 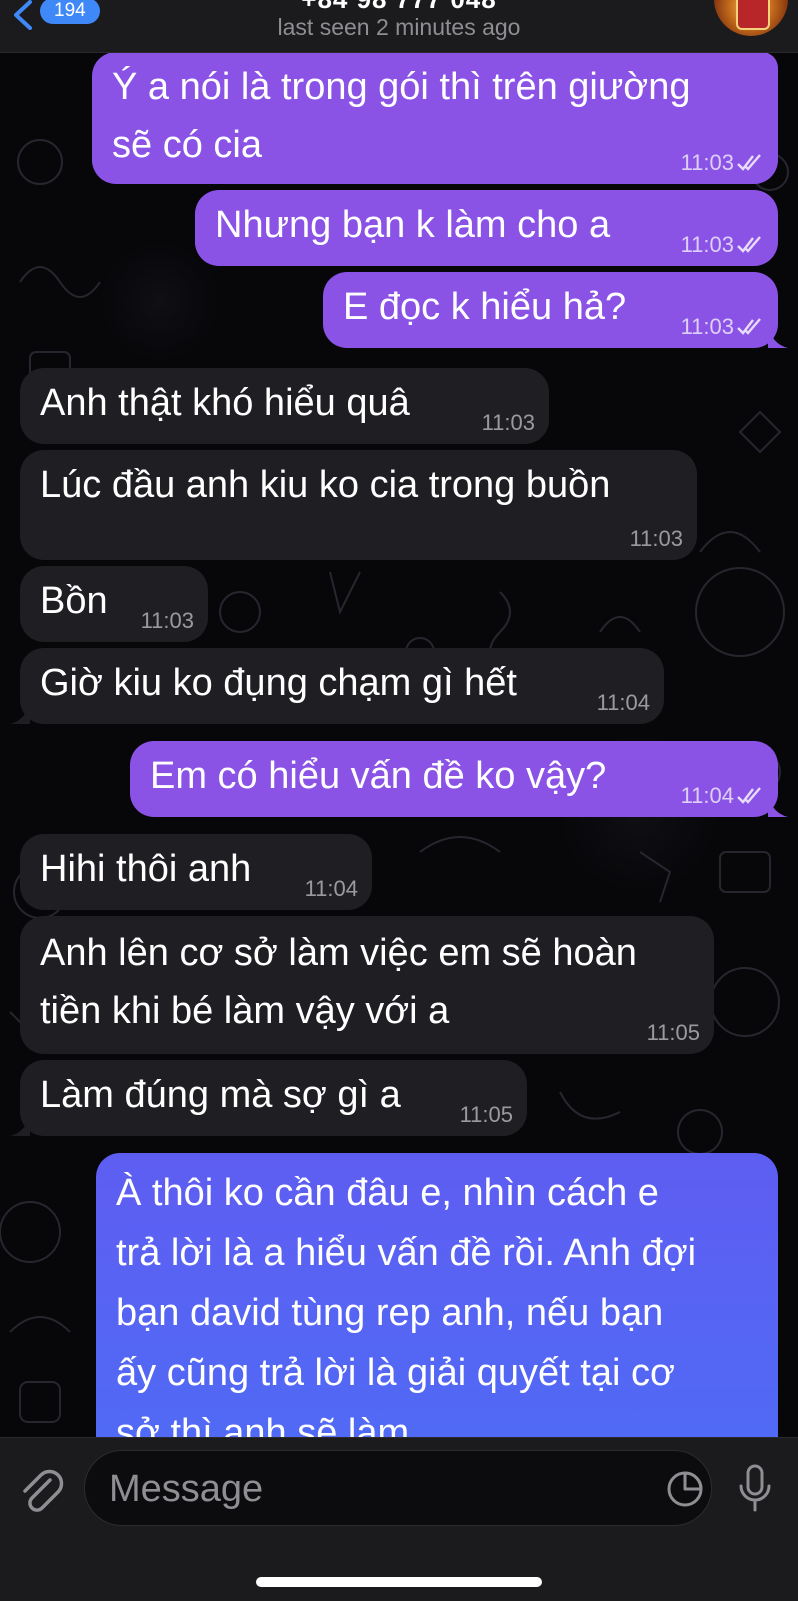 I want to click on message-text: Làm đúng mà sợ gì a, so click(x=220, y=1095).